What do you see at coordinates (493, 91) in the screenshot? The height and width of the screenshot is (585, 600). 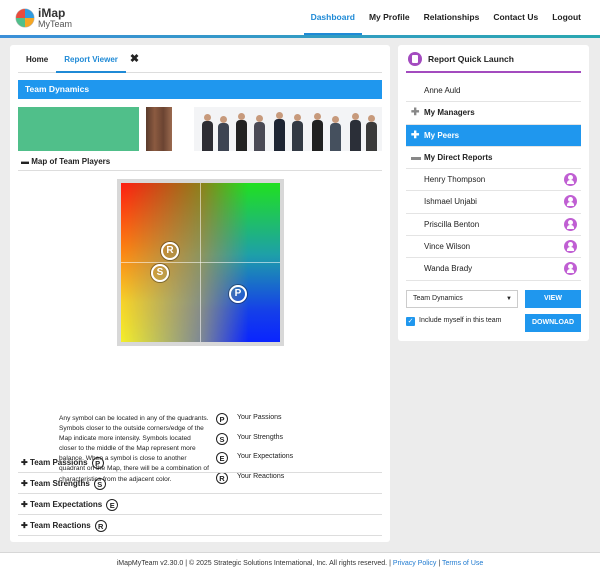 I see `list-item-self: Anne Auld` at bounding box center [493, 91].